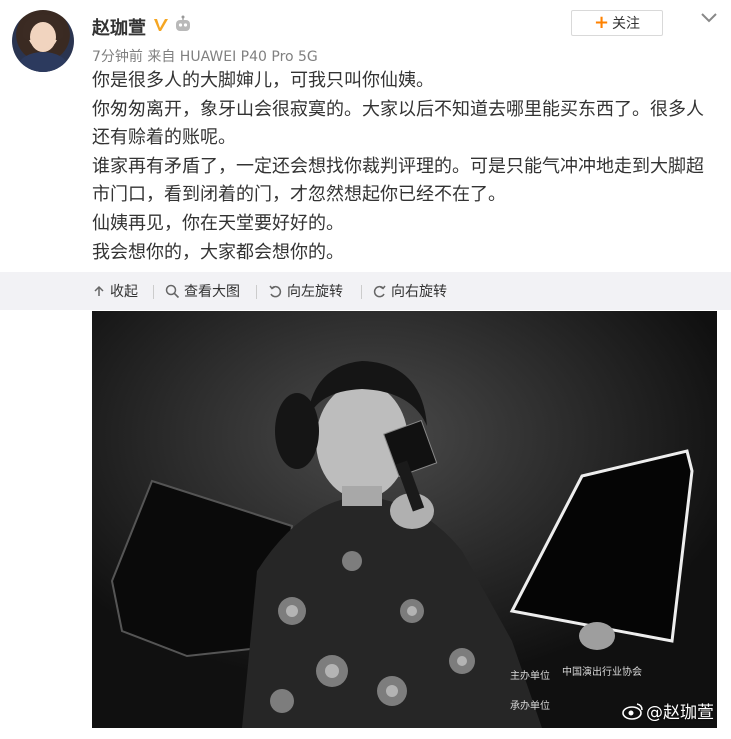  Describe the element at coordinates (119, 27) in the screenshot. I see `username: 赵珈萱` at that location.